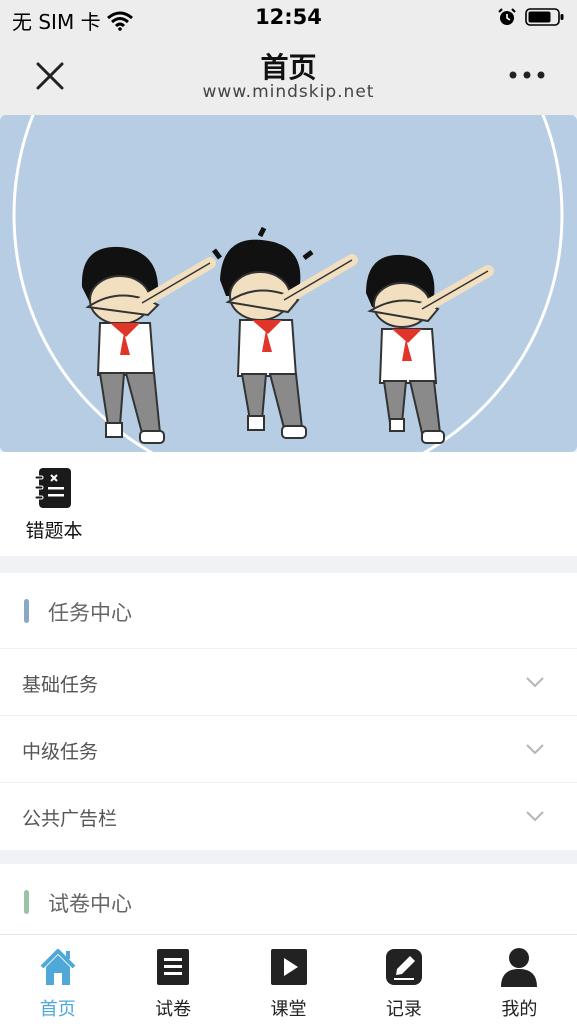  I want to click on page-url: www.mindskip.net, so click(288, 92).